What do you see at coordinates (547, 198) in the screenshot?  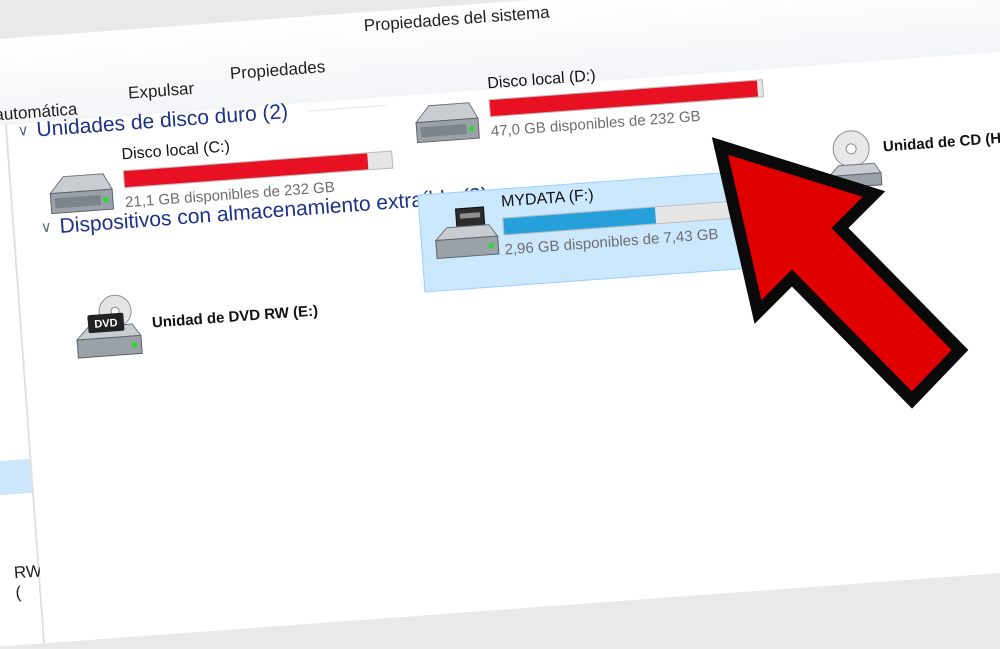 I see `drive-name: MYDATA (F:)` at bounding box center [547, 198].